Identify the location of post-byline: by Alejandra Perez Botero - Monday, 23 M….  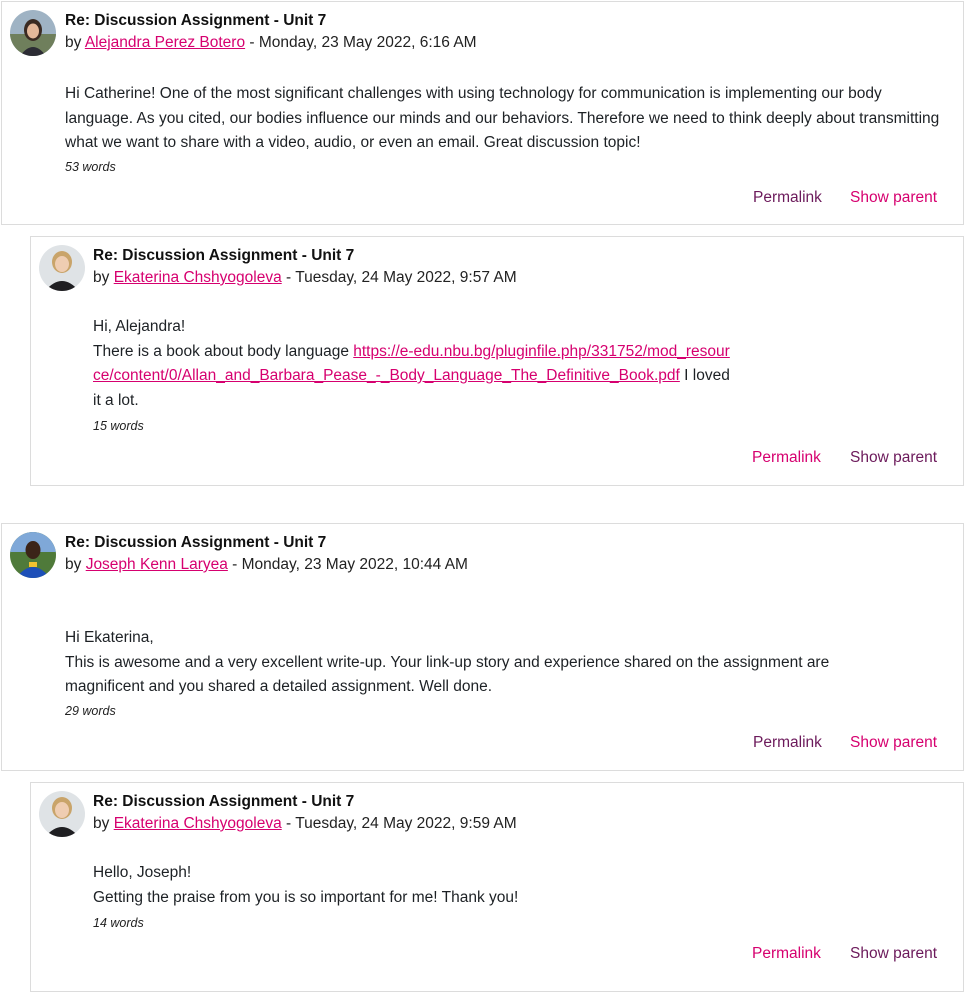
(271, 43).